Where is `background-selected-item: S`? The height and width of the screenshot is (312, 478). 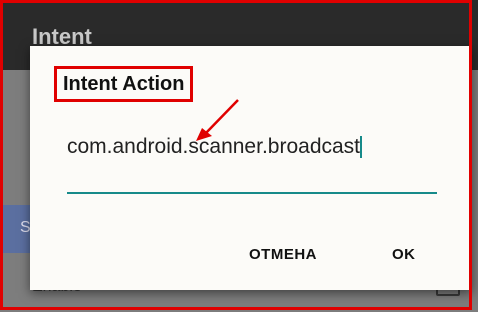
background-selected-item: S is located at coordinates (15, 229).